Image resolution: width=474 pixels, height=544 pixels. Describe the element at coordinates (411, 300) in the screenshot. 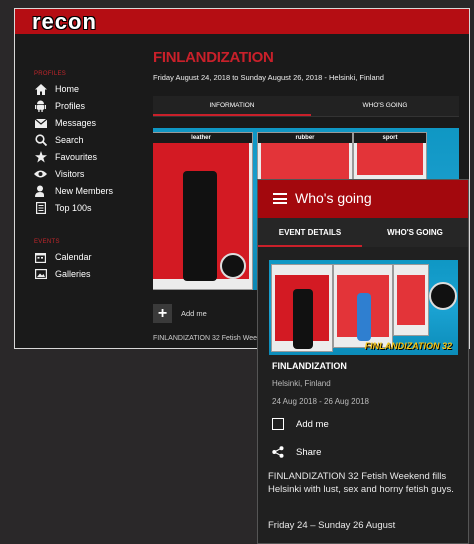

I see `sport-product-box` at that location.